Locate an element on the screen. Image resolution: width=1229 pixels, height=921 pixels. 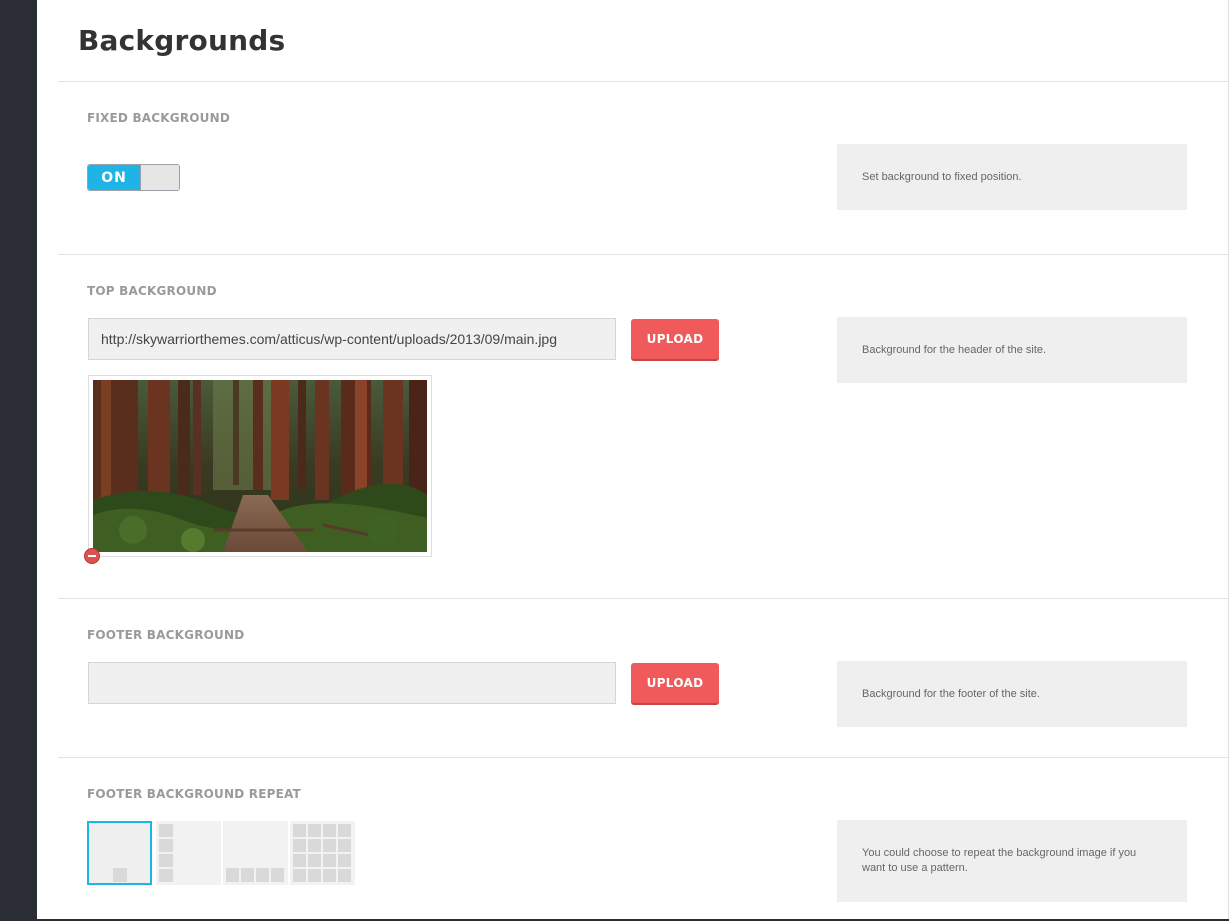
top-background-upload-button: UPLOAD is located at coordinates (675, 339).